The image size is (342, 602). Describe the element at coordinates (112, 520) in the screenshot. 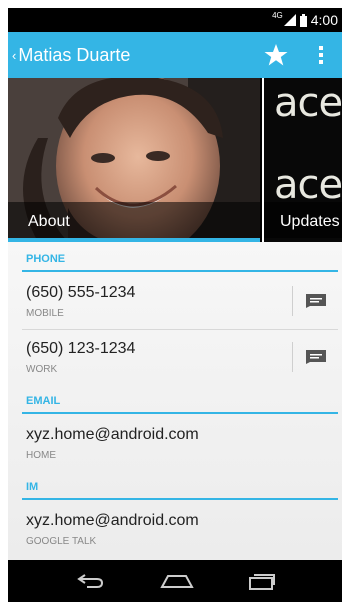

I see `im-handle: xyz.home@android.com` at that location.